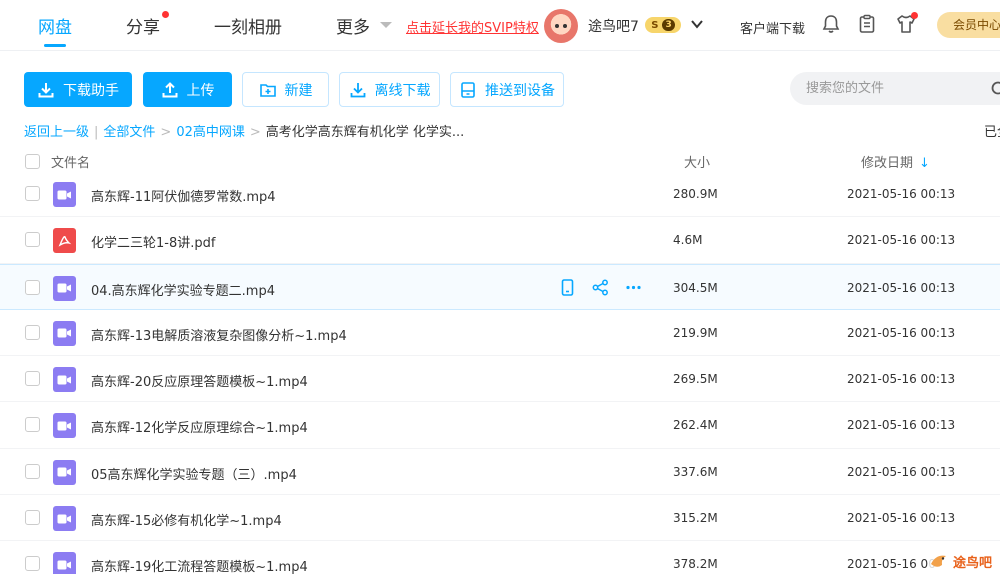 The height and width of the screenshot is (574, 1000). What do you see at coordinates (500, 518) in the screenshot?
I see `table-row: 高东辉-15必修有机化学~1.mp4 315.2M 2021-05-16 00:13` at bounding box center [500, 518].